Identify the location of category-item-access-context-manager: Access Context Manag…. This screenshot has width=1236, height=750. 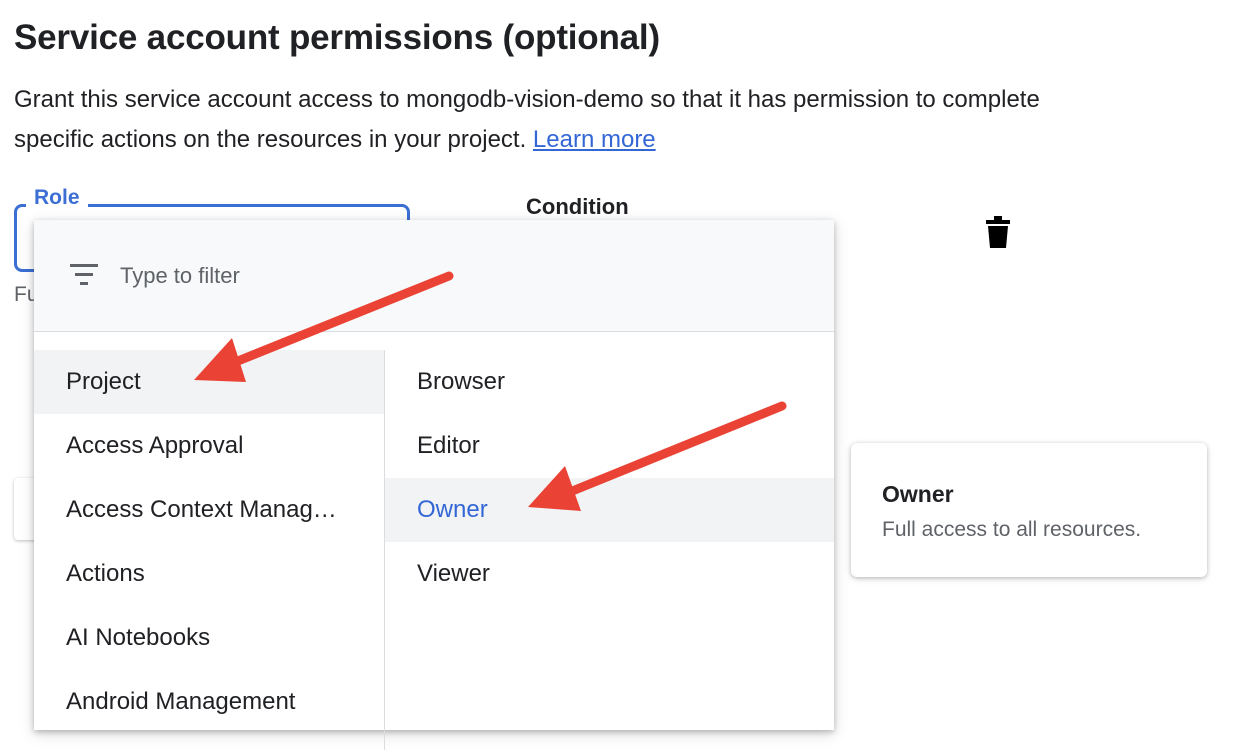
(209, 510).